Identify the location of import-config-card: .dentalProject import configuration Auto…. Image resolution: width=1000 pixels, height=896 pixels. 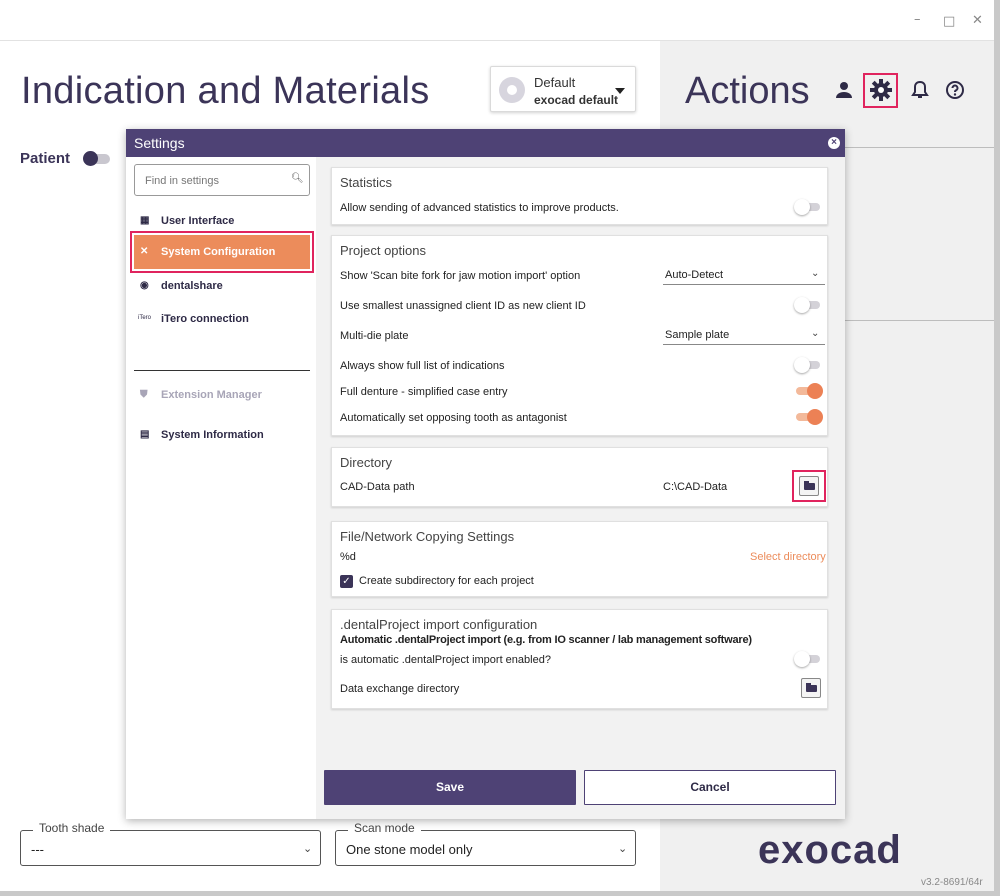
(579, 659).